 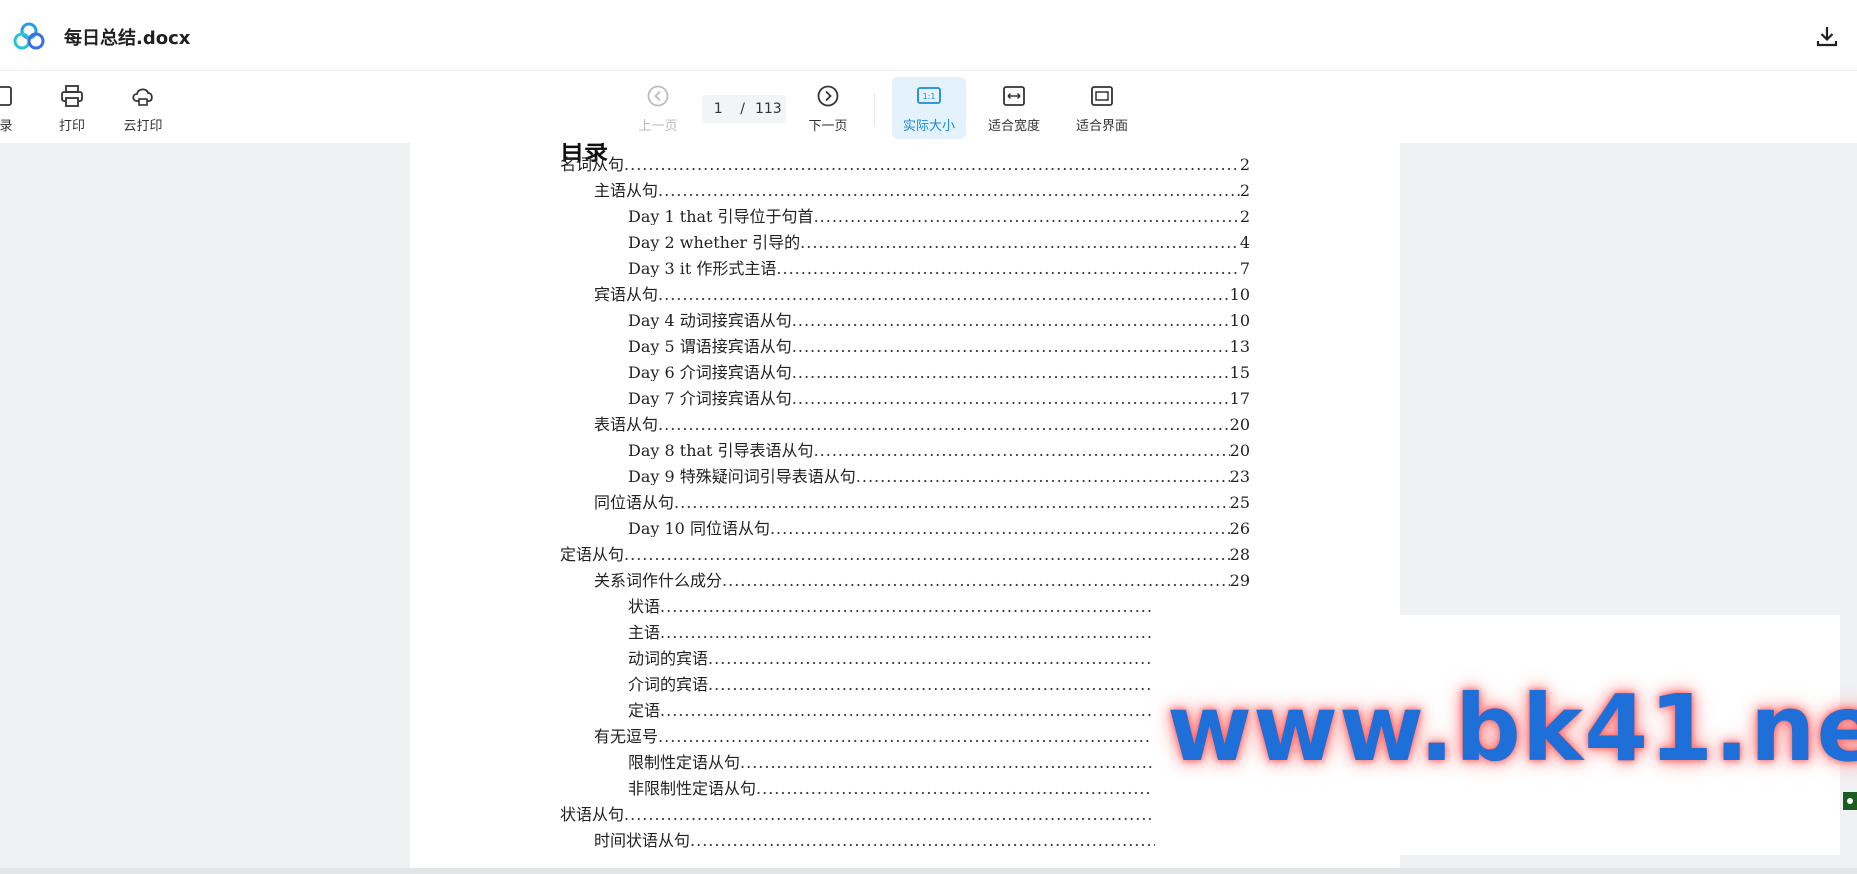 I want to click on toc-entry-title: 主语, so click(x=644, y=632).